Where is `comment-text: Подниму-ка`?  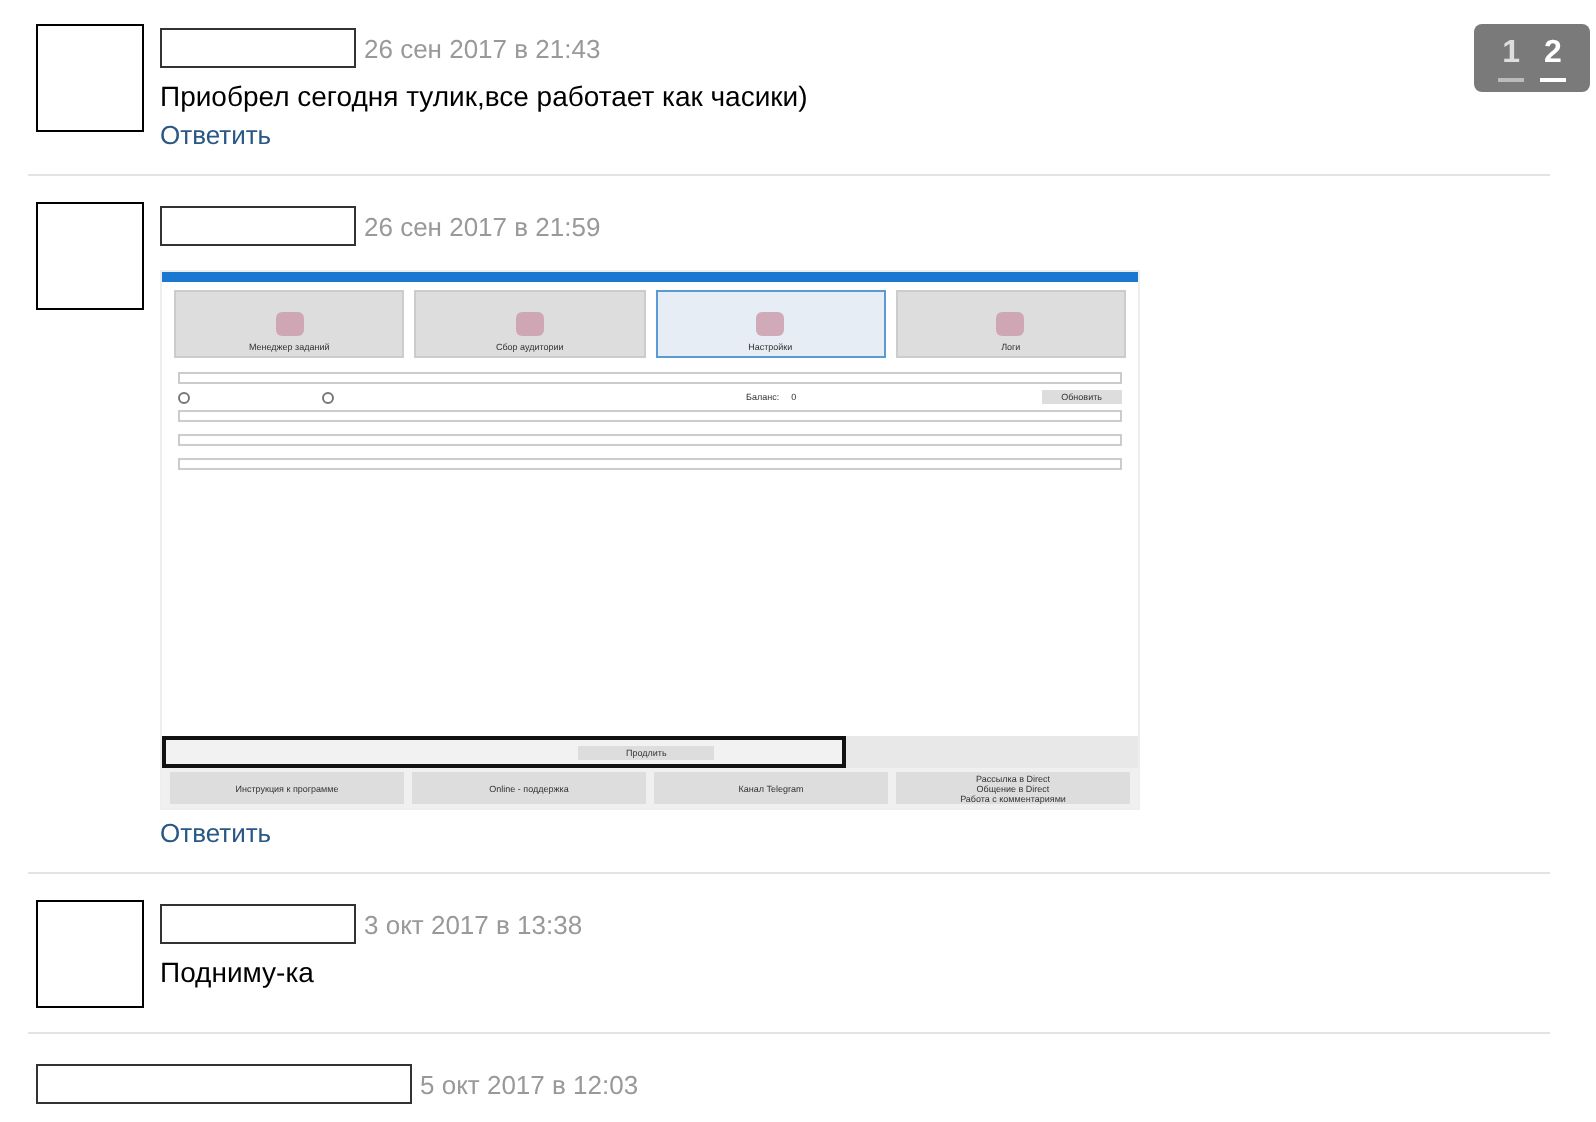
comment-text: Подниму-ка is located at coordinates (238, 972).